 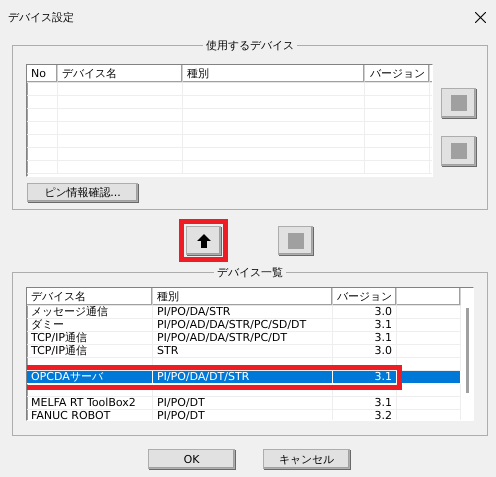 I want to click on device-row: ダミー PI/PO/AD/DA/STR/PC/SD/DT 3.1, so click(x=244, y=325).